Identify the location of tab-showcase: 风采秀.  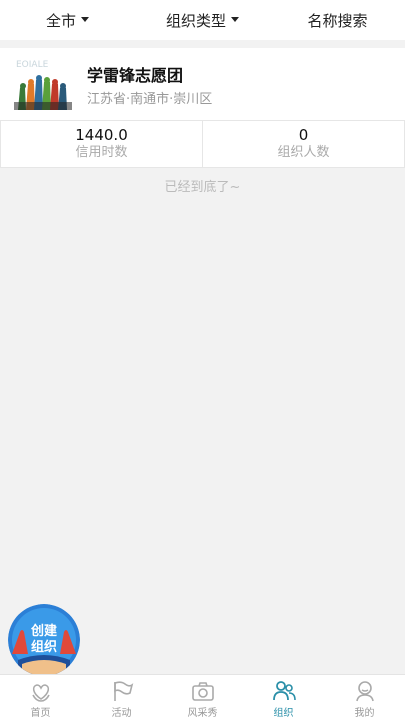
(202, 697).